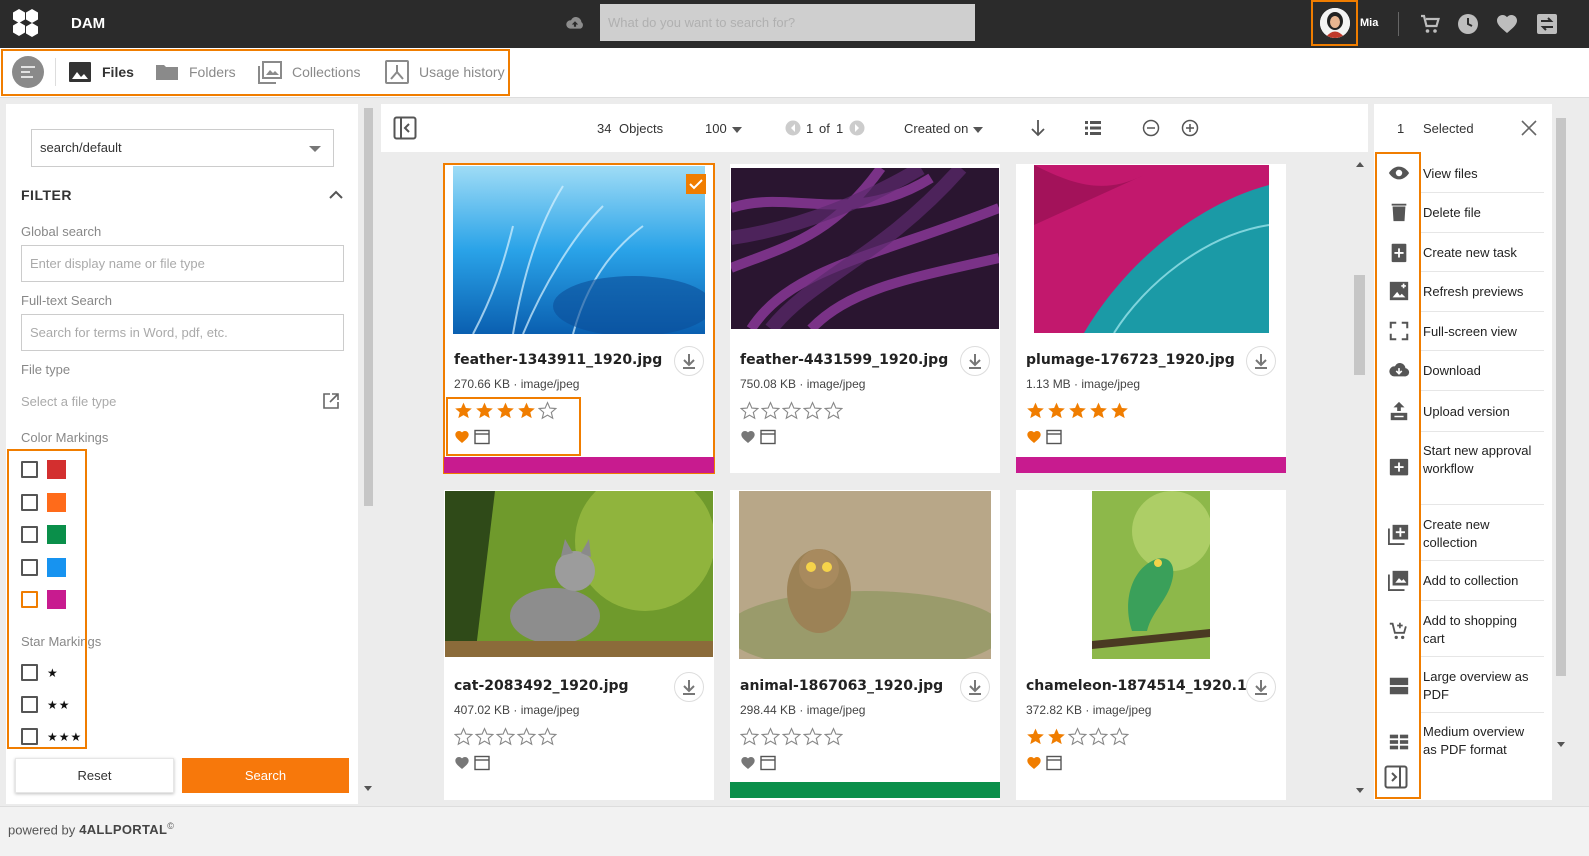 The image size is (1589, 856). What do you see at coordinates (1190, 128) in the screenshot?
I see `zoom-in-icon` at bounding box center [1190, 128].